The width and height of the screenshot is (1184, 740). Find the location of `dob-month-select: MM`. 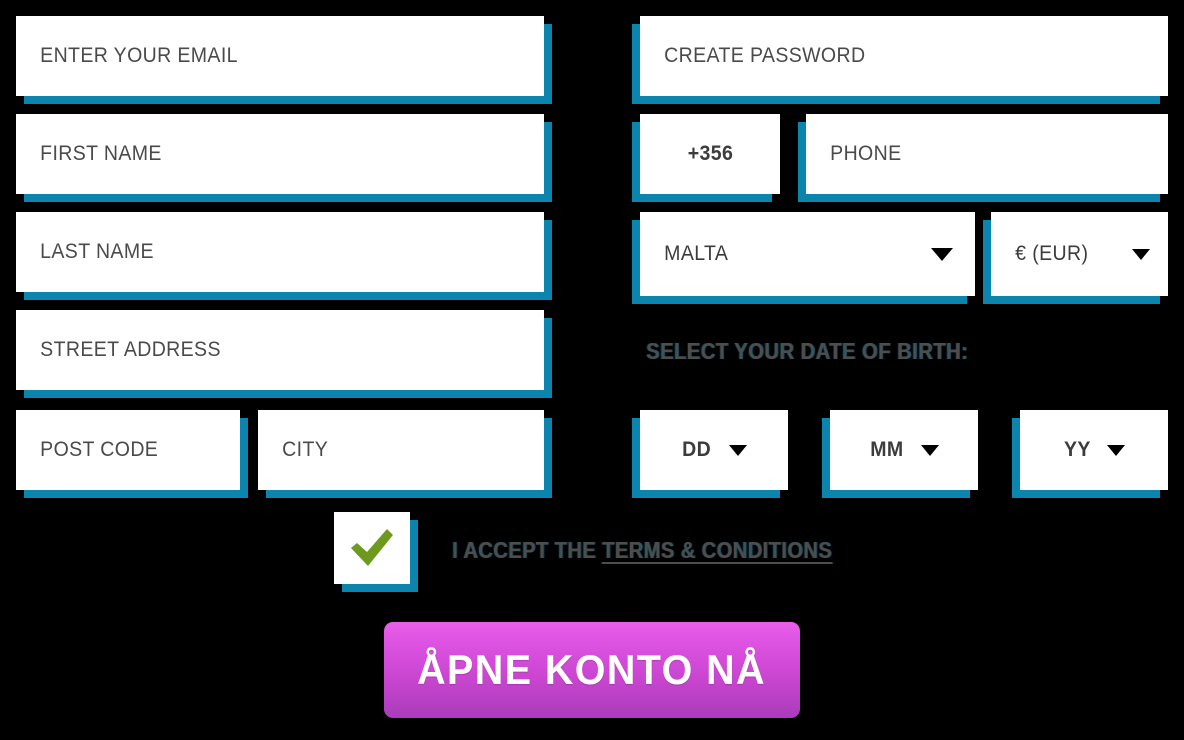

dob-month-select: MM is located at coordinates (904, 450).